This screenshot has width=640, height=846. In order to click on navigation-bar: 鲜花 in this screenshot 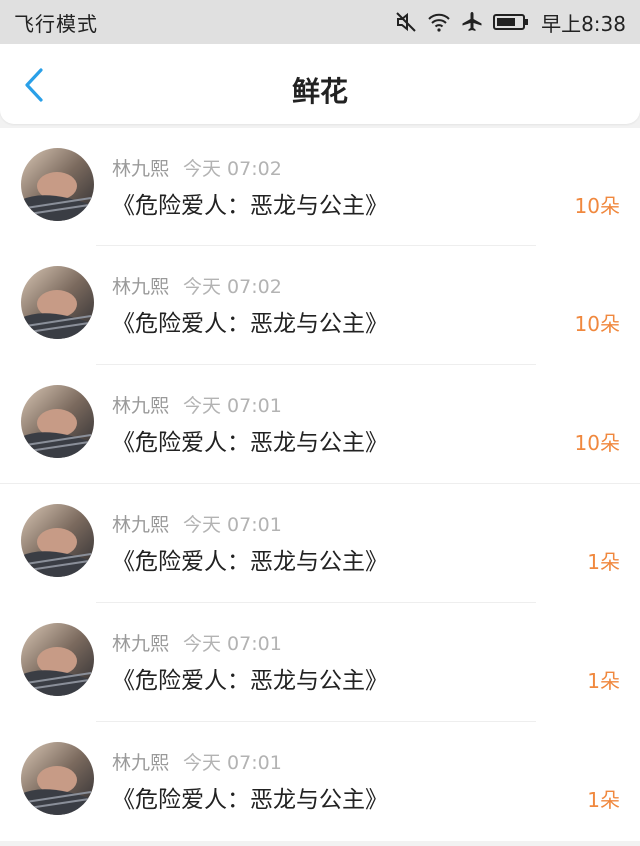, I will do `click(320, 84)`.